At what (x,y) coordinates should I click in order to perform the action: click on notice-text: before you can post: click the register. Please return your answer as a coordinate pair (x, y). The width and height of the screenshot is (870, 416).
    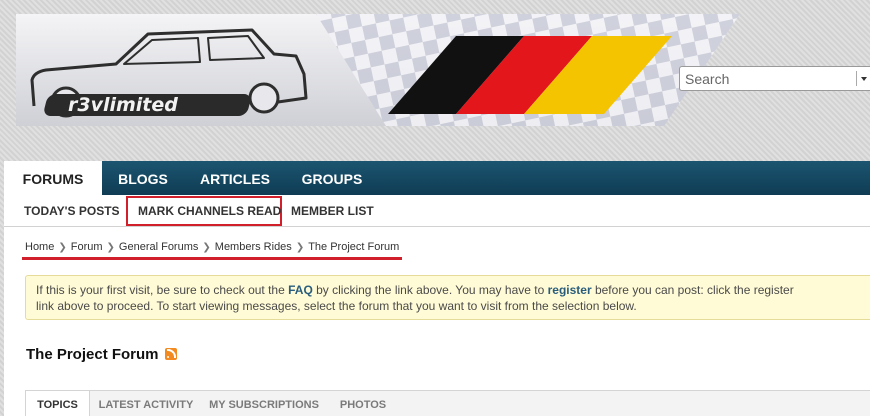
    Looking at the image, I should click on (692, 290).